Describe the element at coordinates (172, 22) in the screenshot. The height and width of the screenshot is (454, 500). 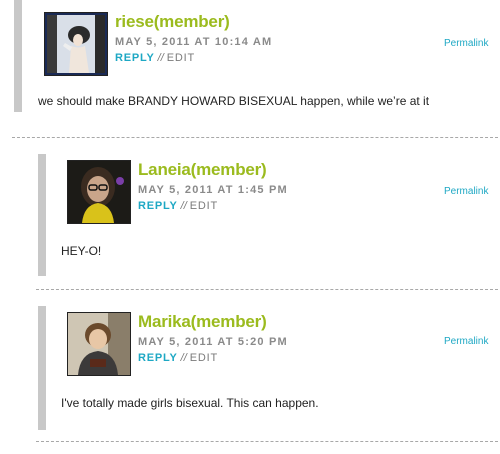
I see `comment-author: riese(member)` at that location.